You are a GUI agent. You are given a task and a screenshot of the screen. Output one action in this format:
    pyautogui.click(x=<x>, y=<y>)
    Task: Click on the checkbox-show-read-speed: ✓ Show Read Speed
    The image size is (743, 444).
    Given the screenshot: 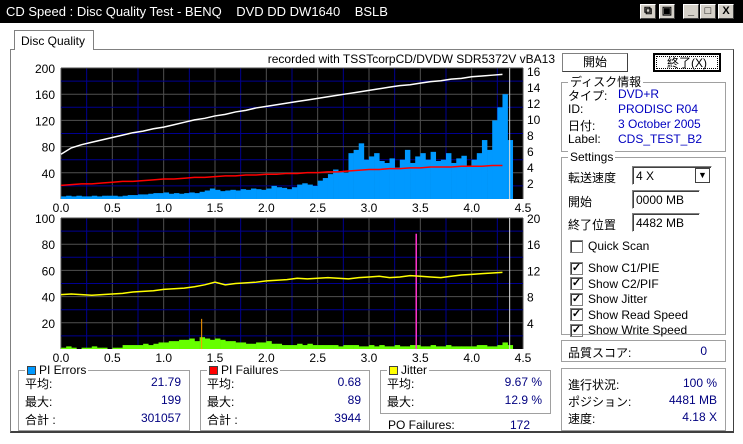 What is the action you would take?
    pyautogui.click(x=629, y=315)
    